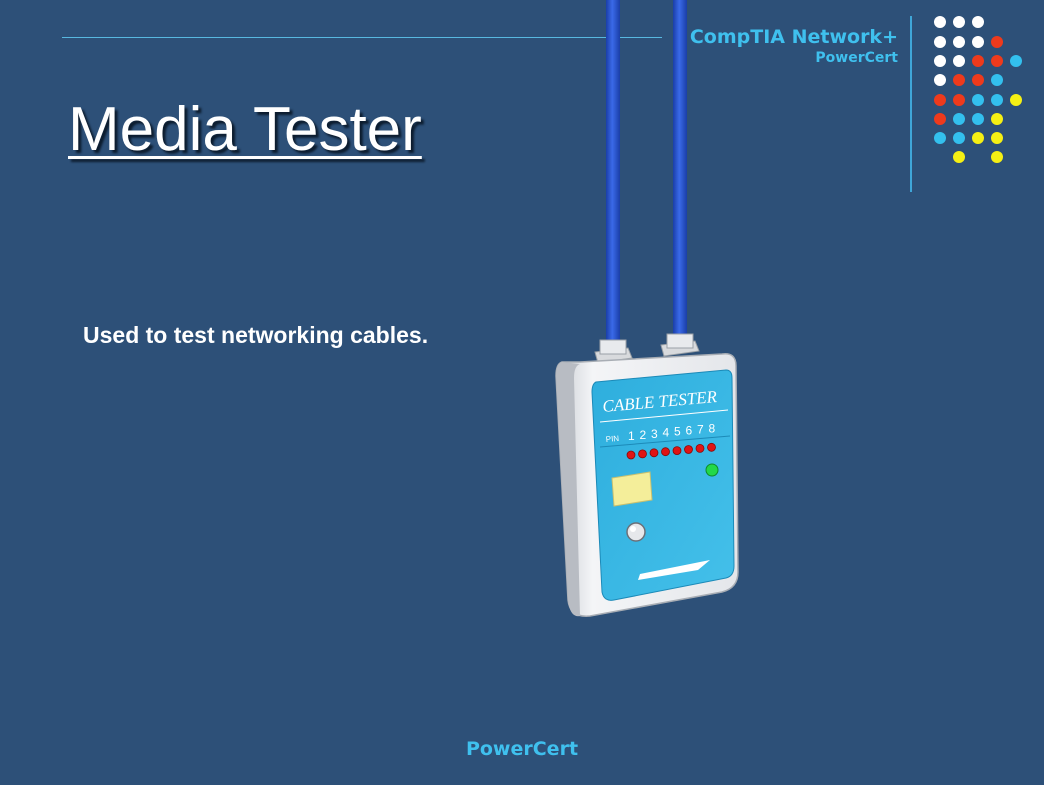 This screenshot has height=785, width=1044. What do you see at coordinates (654, 434) in the screenshot?
I see `pin-number-3: 3` at bounding box center [654, 434].